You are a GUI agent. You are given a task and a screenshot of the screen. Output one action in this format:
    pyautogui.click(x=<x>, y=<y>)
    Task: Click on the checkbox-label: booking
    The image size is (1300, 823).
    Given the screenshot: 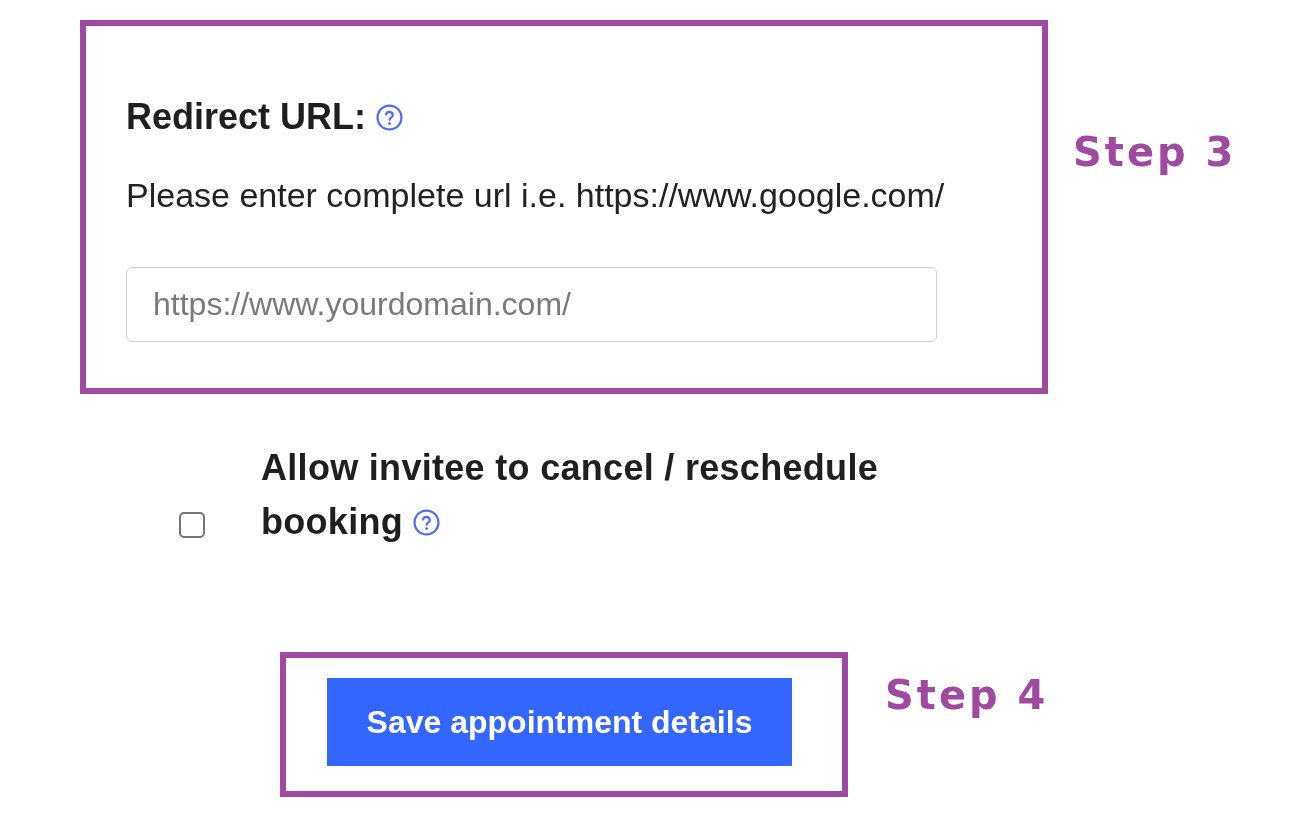 What is the action you would take?
    pyautogui.click(x=332, y=522)
    